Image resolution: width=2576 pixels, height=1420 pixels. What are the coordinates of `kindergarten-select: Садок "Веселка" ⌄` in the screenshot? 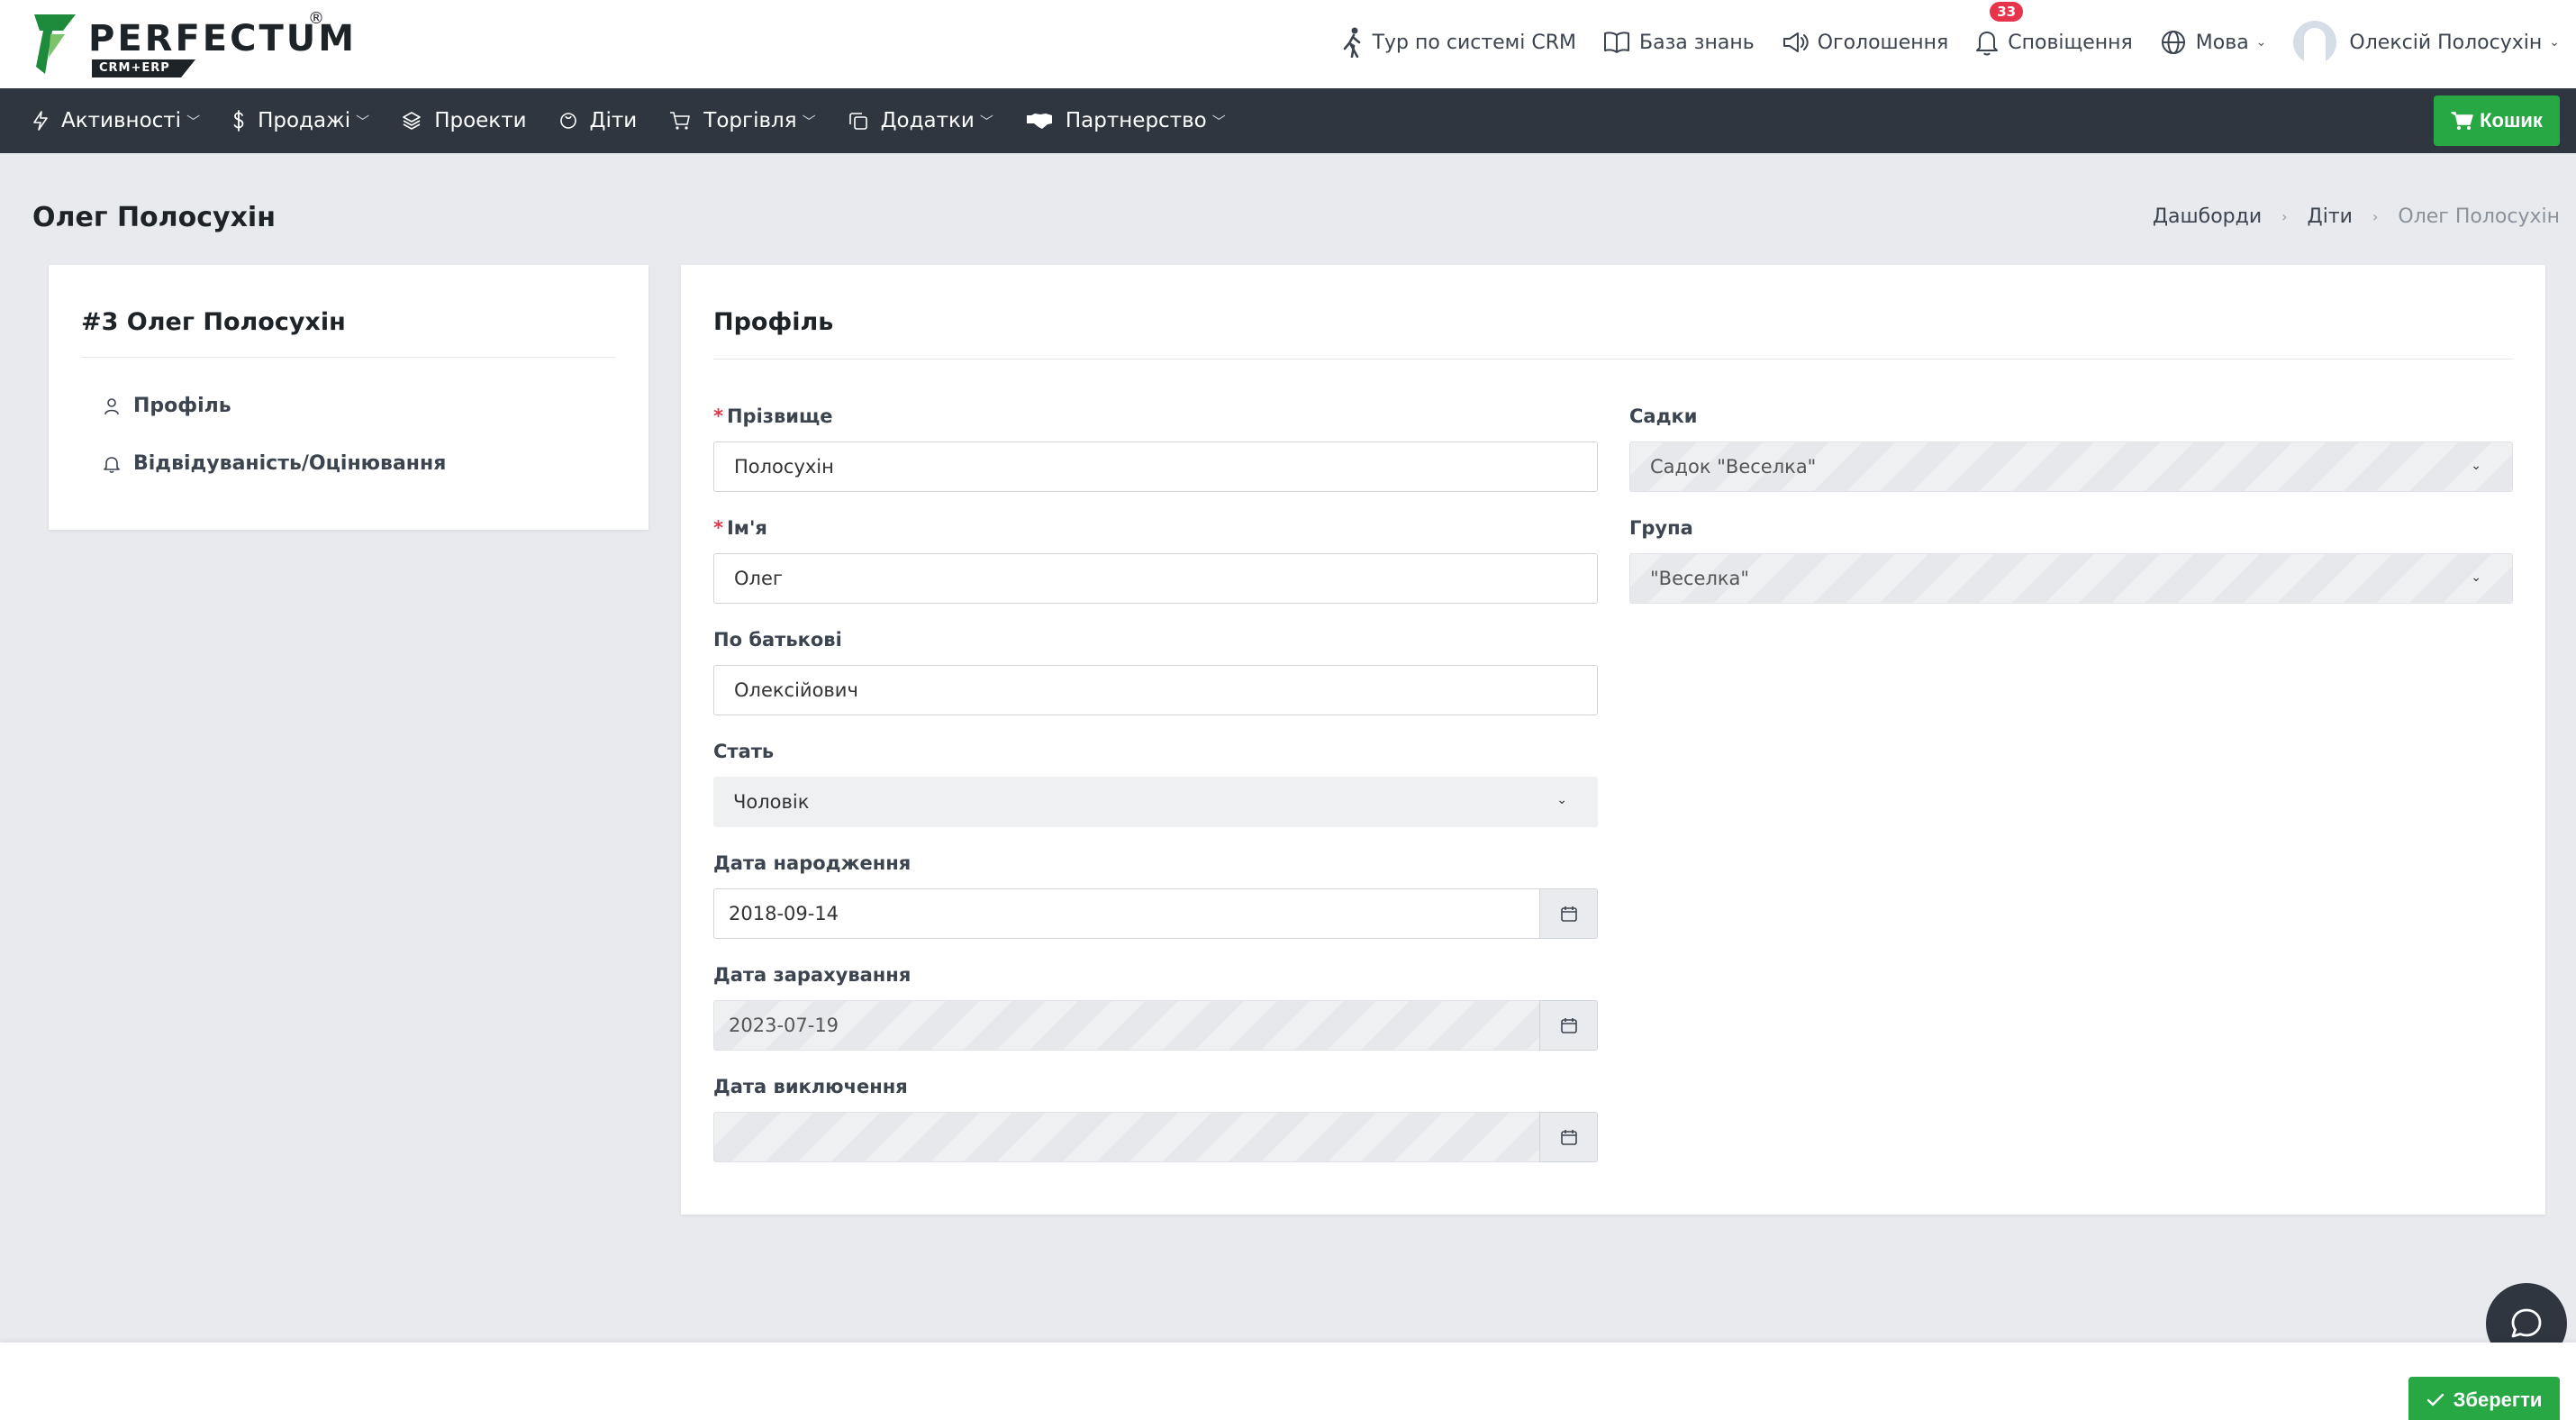 It's located at (2071, 467).